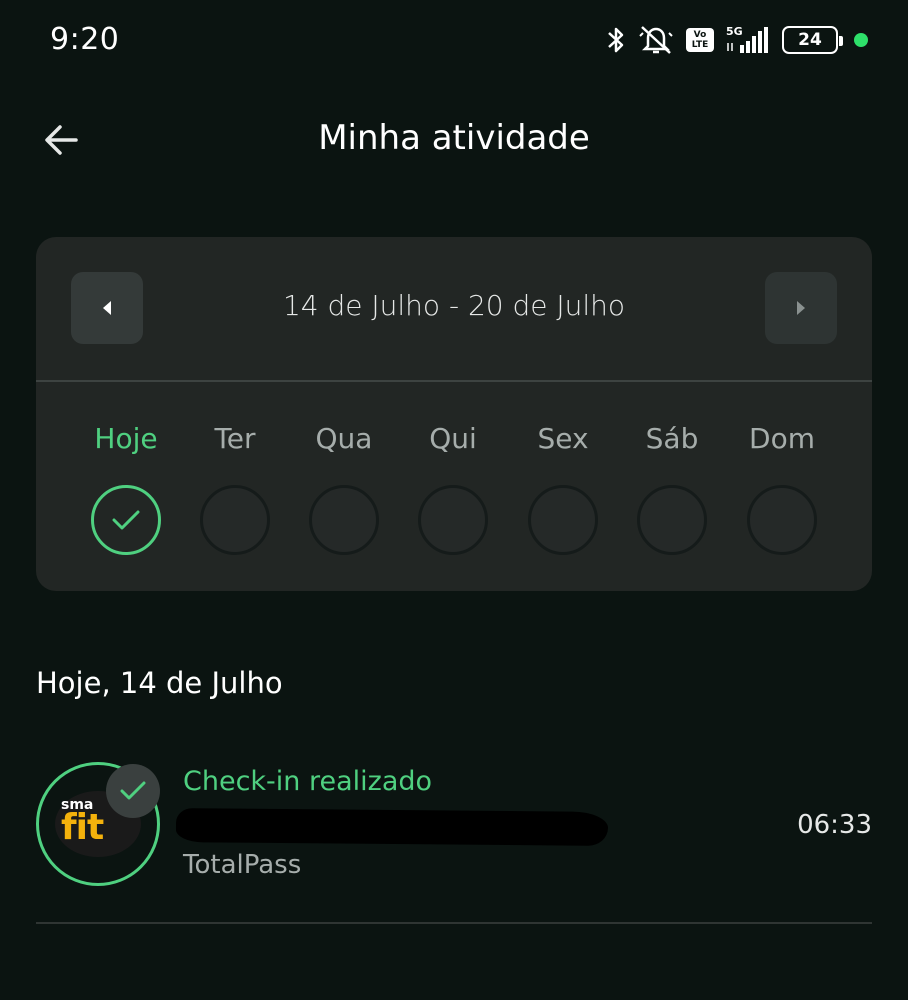 This screenshot has height=1000, width=908. I want to click on caret-right-icon, so click(801, 308).